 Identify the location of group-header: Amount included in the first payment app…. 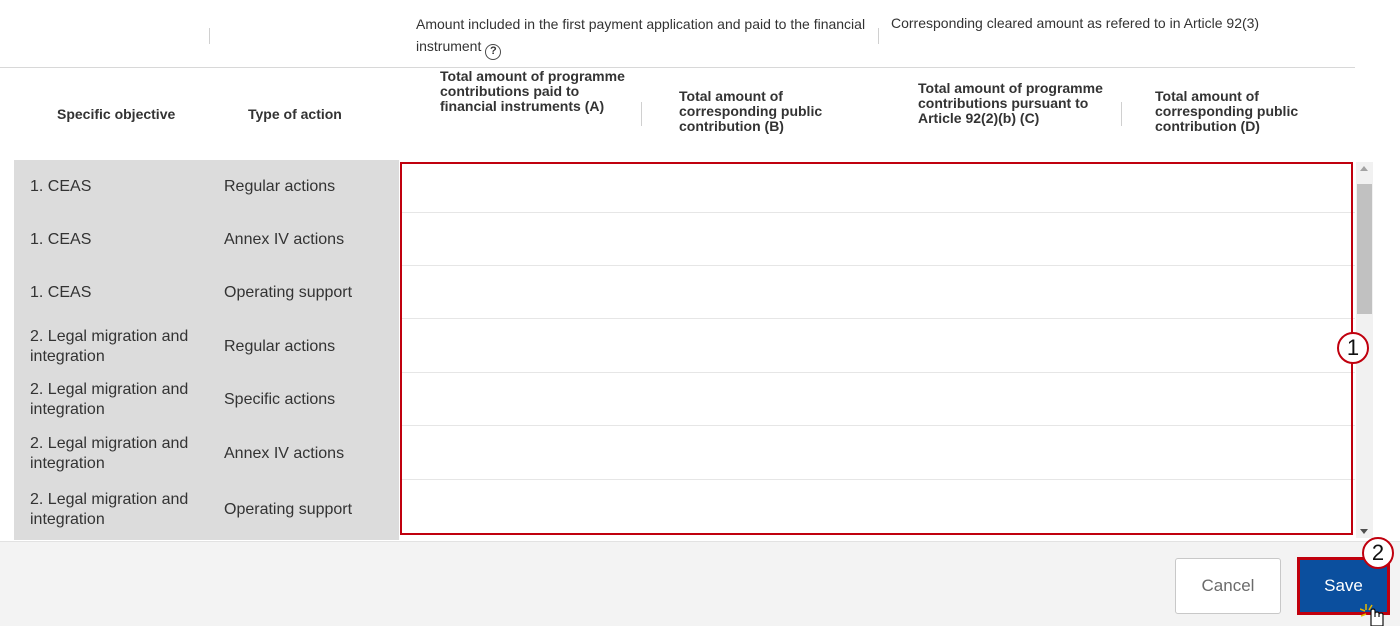
(677, 34).